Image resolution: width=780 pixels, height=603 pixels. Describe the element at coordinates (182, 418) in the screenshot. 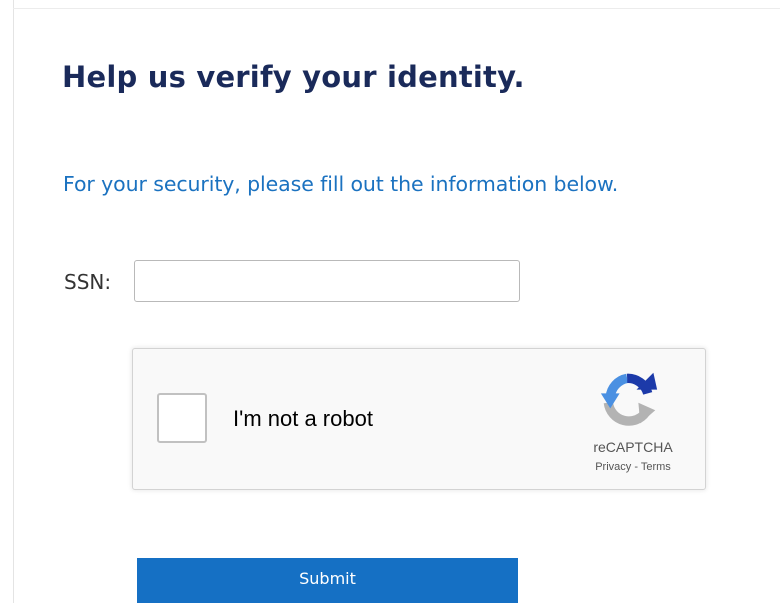

I see `recaptcha-checkbox` at that location.